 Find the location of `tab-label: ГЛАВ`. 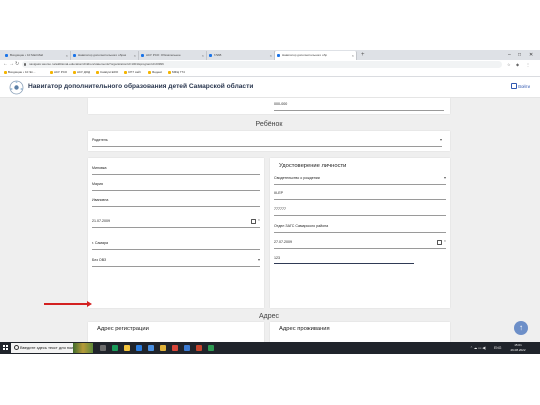

tab-label: ГЛАВ is located at coordinates (218, 55).